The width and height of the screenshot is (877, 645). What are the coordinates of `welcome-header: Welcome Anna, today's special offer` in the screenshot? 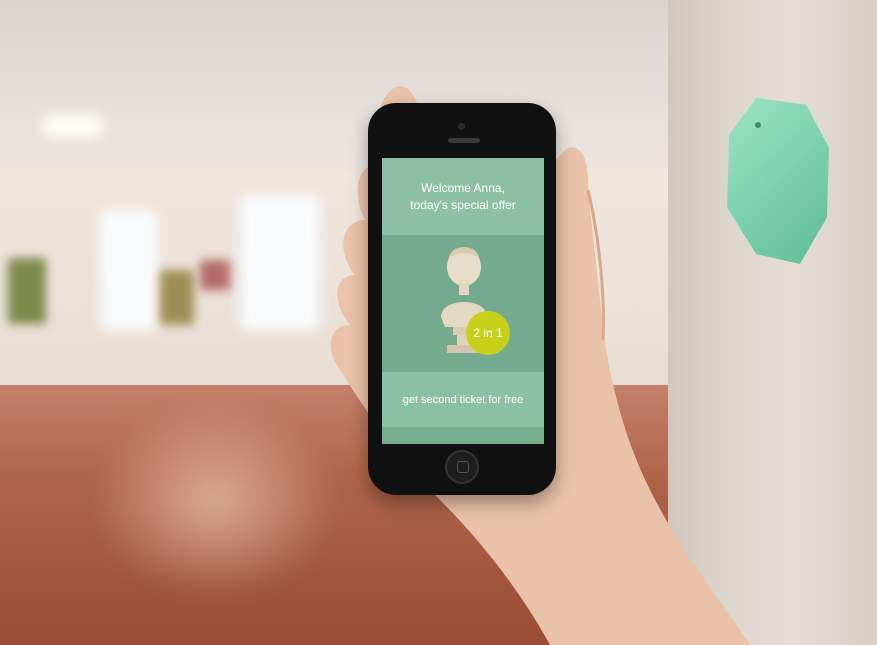 It's located at (463, 196).